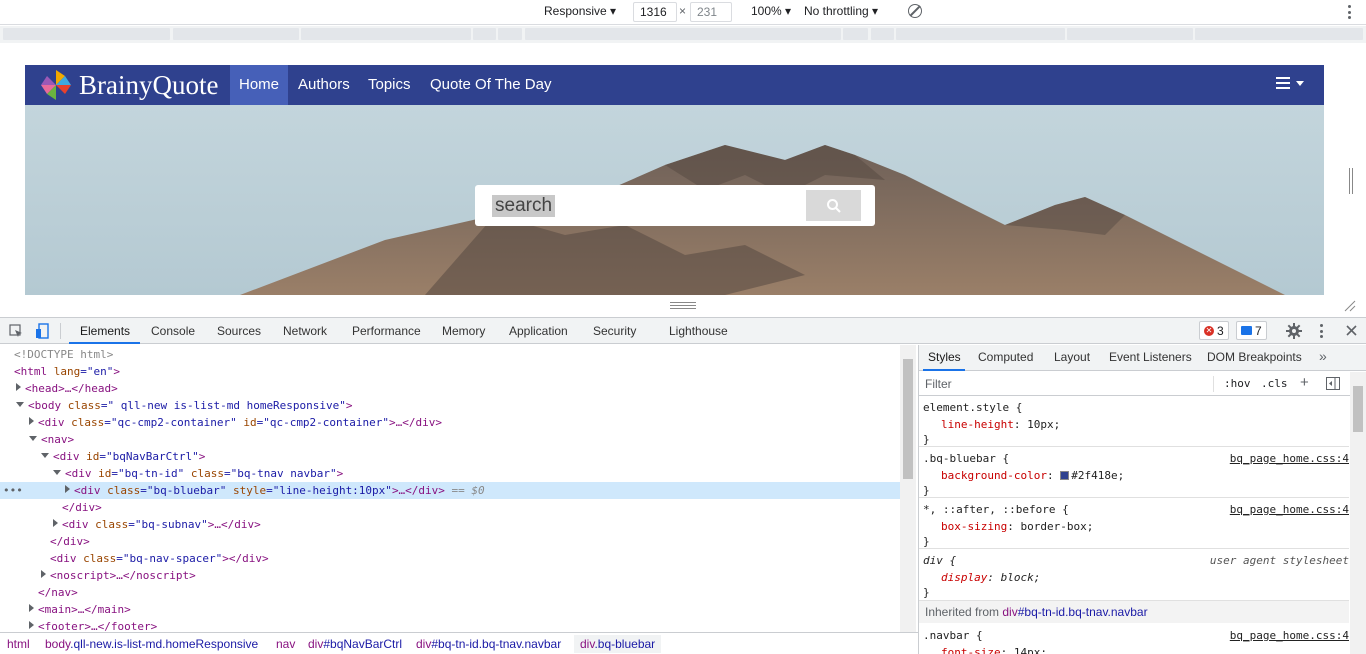  Describe the element at coordinates (63, 354) in the screenshot. I see `dom-line: <!DOCTYPE html>` at that location.